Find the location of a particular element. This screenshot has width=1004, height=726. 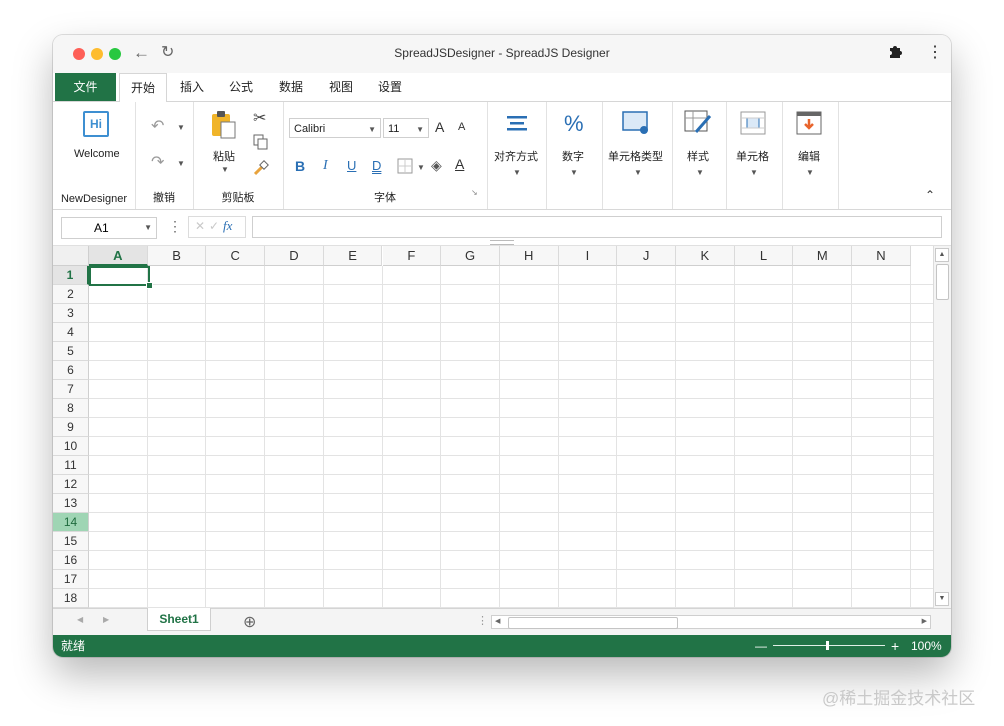

group-cell-type: 单元格类型 ▼ is located at coordinates (637, 155).